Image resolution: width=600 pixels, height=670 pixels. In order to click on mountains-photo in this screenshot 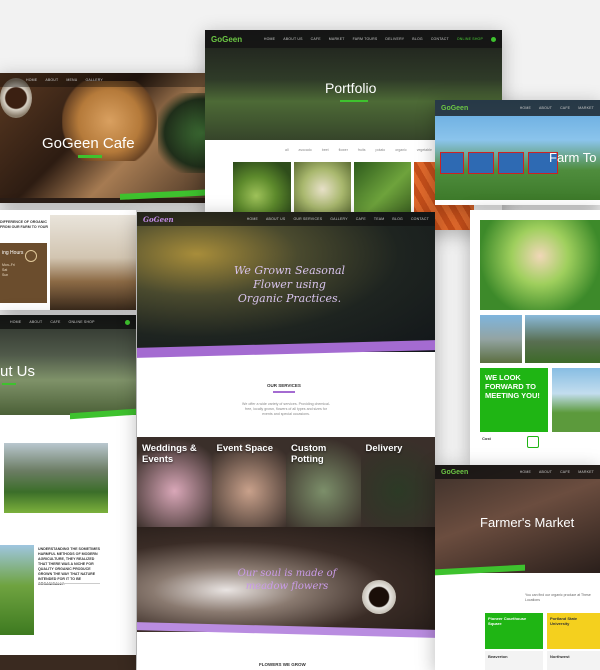, I will do `click(56, 478)`.